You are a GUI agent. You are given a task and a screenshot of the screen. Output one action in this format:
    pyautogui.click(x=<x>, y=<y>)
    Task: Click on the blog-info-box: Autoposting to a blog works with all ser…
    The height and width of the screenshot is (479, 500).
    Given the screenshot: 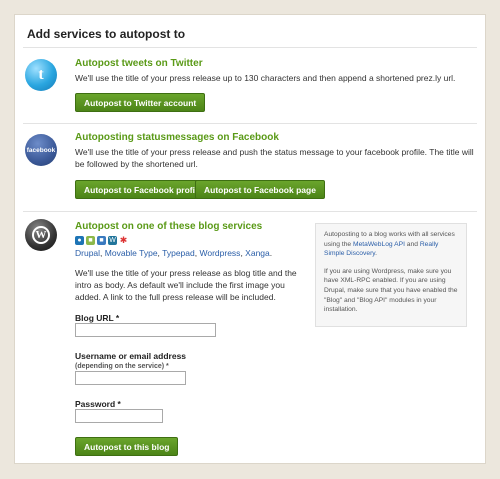 What is the action you would take?
    pyautogui.click(x=391, y=275)
    